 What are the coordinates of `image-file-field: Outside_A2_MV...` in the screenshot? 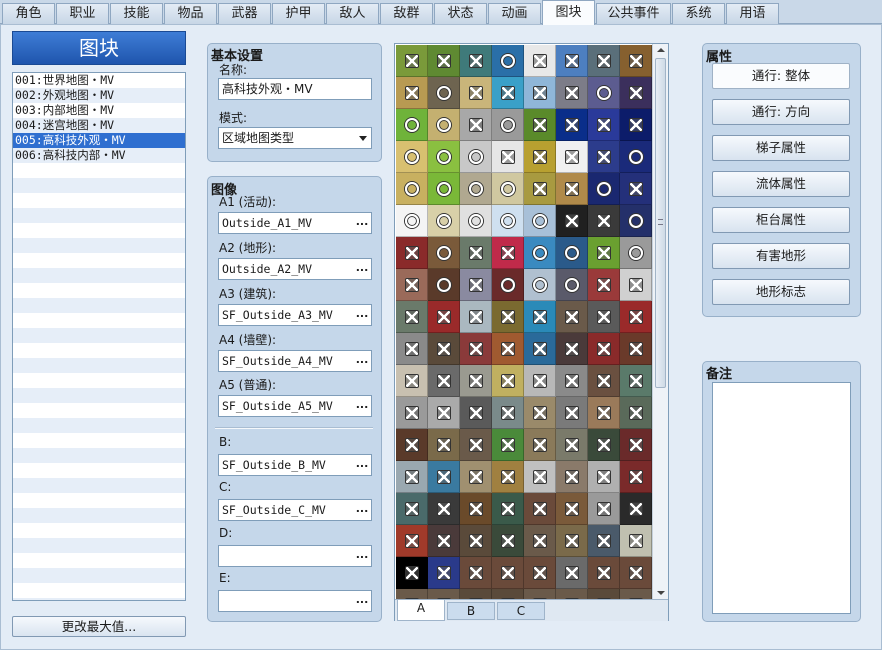 It's located at (295, 269).